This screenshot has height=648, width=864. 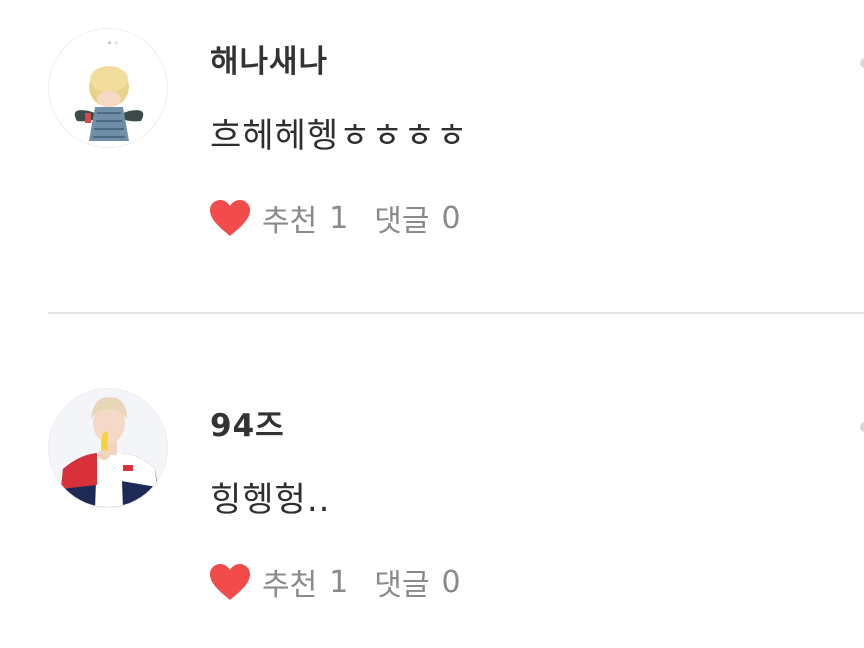 I want to click on avatar: ✦ ✧, so click(x=108, y=88).